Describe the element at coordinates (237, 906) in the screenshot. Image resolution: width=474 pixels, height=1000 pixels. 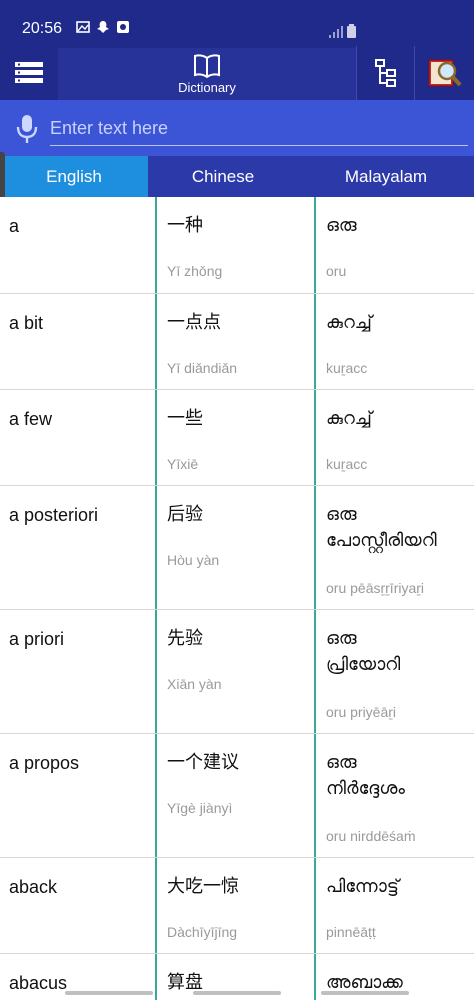
I see `table-row: aback 大吃一惊 Dàchīyījīng പിന്നോട്ട് pinnēāṭṭ` at that location.